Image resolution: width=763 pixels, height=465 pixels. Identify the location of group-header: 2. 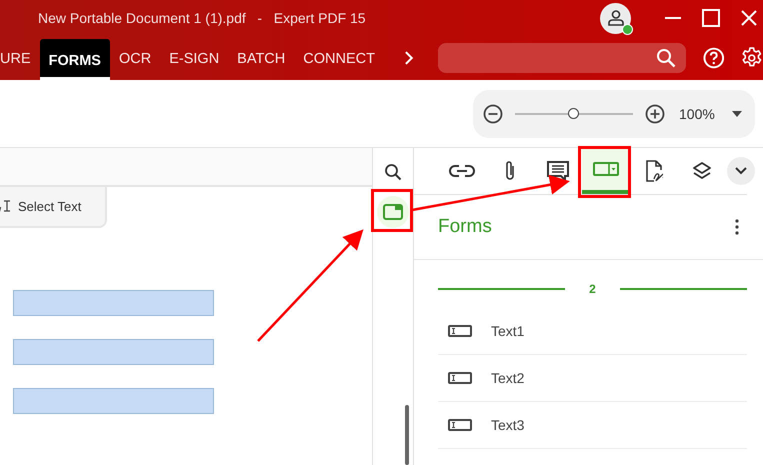
(592, 289).